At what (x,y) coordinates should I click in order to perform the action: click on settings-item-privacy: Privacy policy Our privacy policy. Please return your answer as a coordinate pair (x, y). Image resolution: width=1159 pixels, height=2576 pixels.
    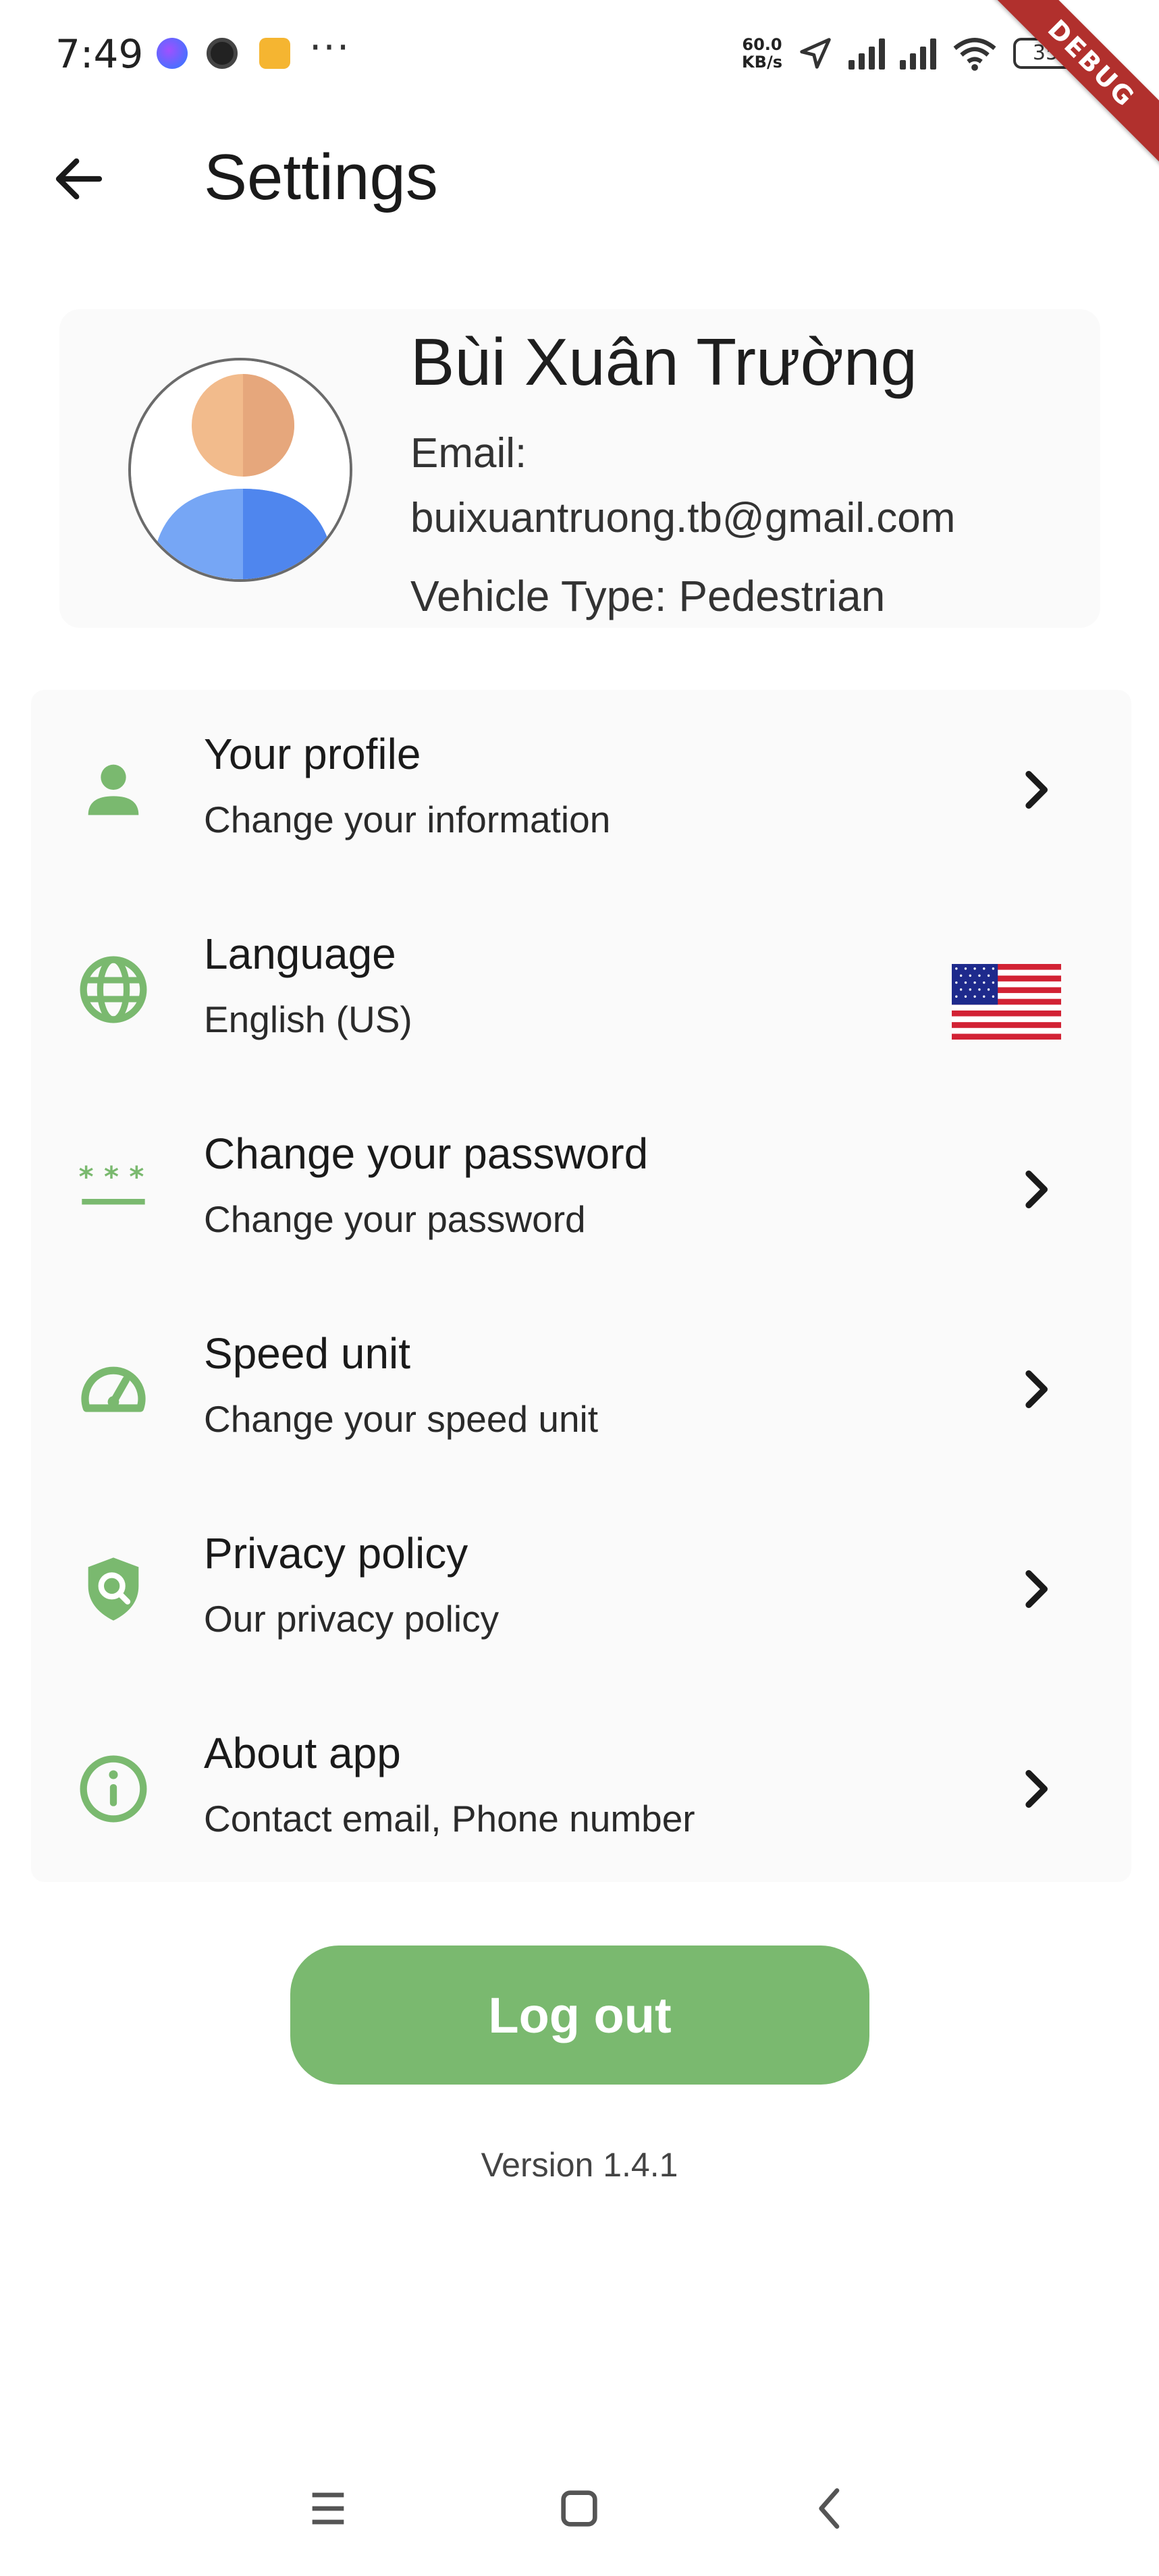
    Looking at the image, I should click on (581, 1589).